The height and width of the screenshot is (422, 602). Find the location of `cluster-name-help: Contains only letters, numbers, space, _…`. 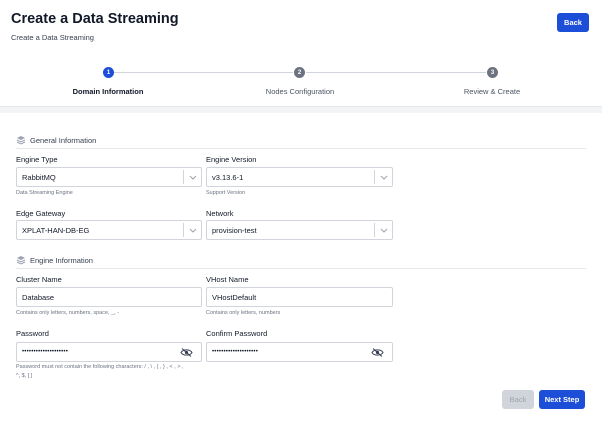

cluster-name-help: Contains only letters, numbers, space, _… is located at coordinates (68, 313).